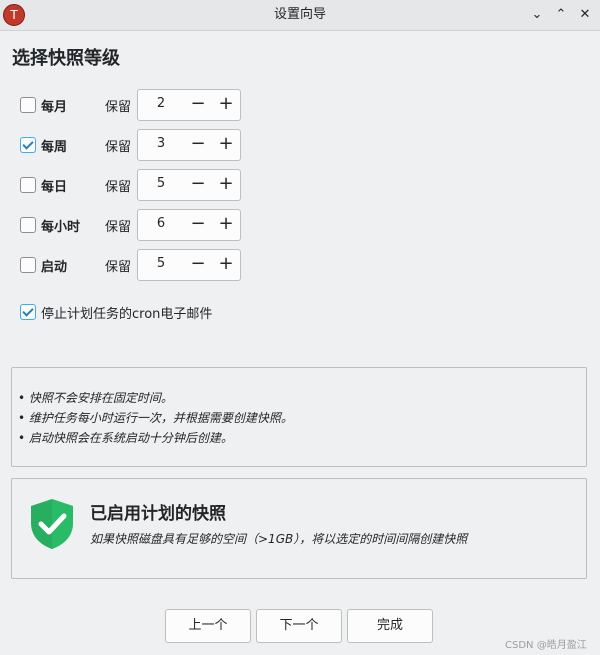 This screenshot has width=600, height=655. What do you see at coordinates (161, 223) in the screenshot?
I see `spin-value: 6` at bounding box center [161, 223].